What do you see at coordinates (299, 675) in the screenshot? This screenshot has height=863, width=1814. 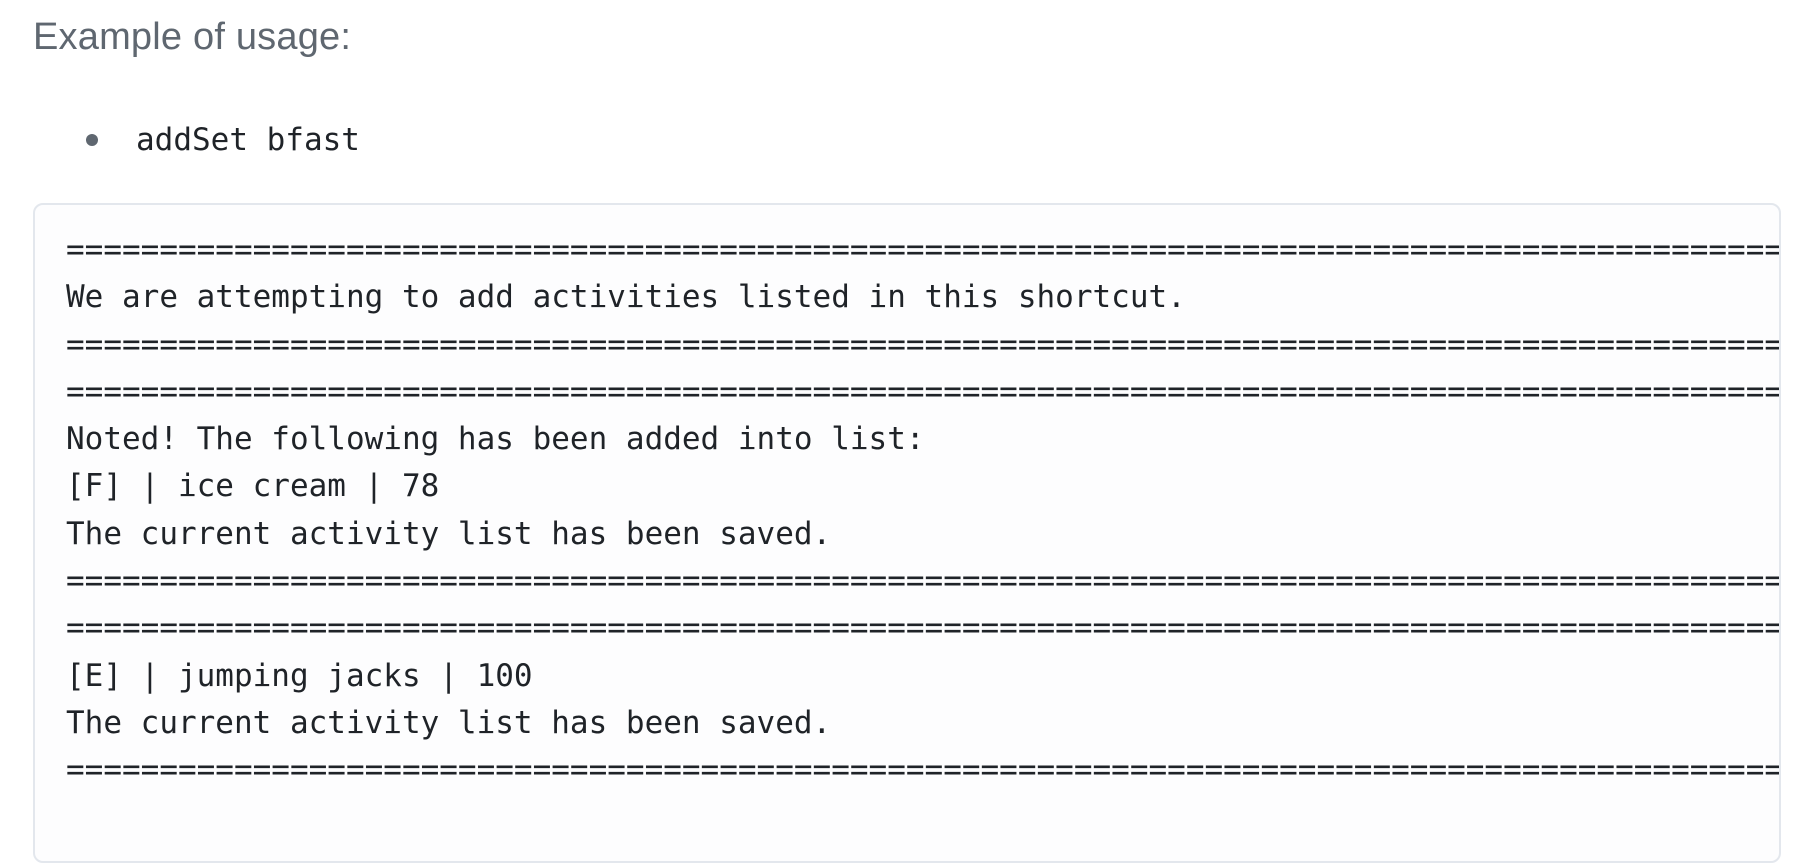 I see `code-line: [E] | jumping jacks | 100` at bounding box center [299, 675].